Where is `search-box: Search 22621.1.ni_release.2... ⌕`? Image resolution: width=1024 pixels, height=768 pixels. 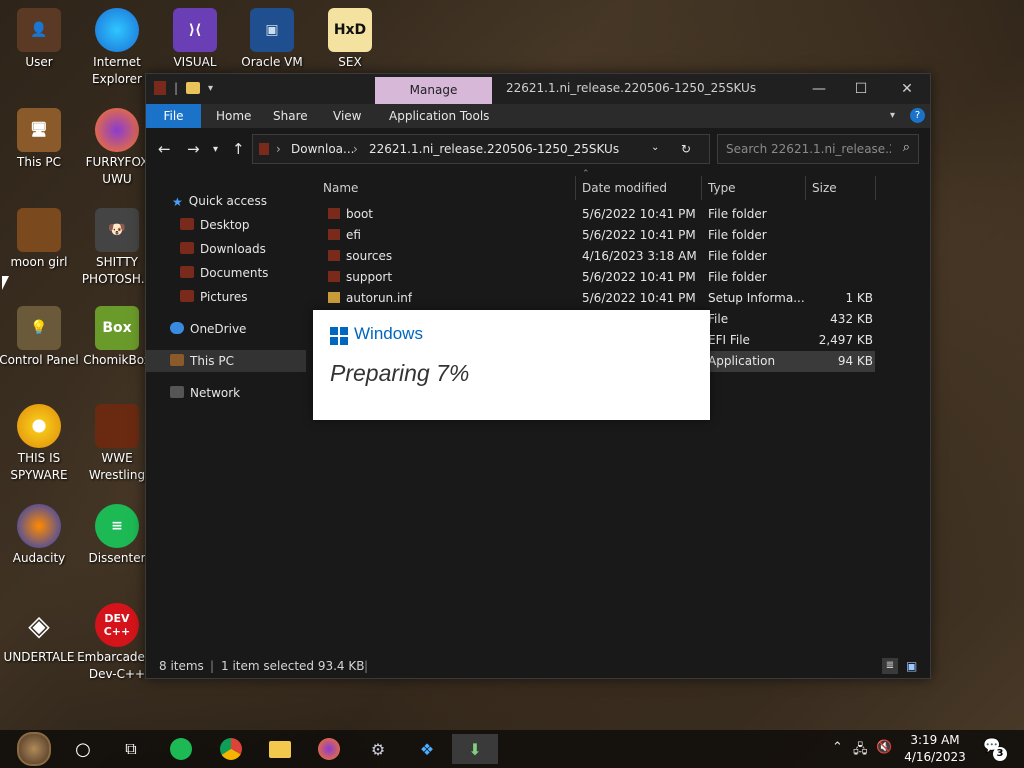
search-box: Search 22621.1.ni_release.2... ⌕ is located at coordinates (818, 149).